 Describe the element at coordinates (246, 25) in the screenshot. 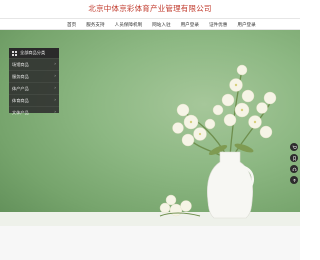

I see `nav-item-login-2: 用户登录` at that location.